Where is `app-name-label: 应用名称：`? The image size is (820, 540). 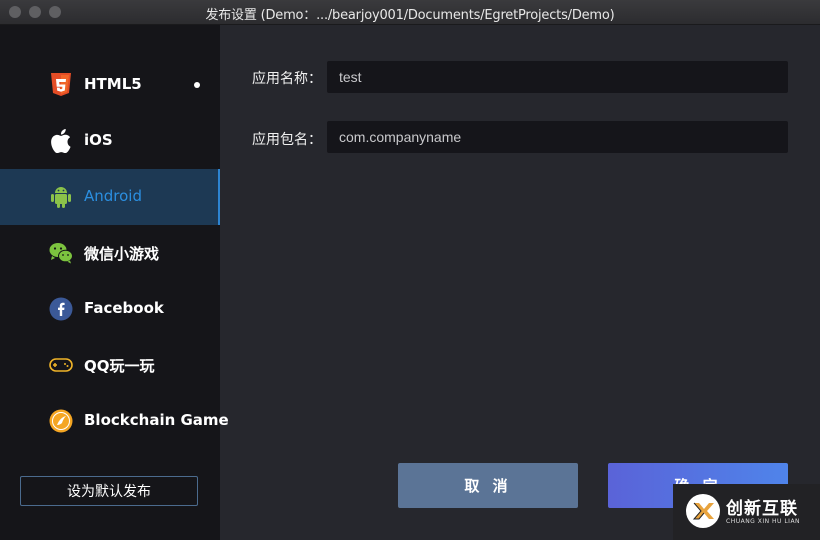
app-name-label: 应用名称： is located at coordinates (287, 79).